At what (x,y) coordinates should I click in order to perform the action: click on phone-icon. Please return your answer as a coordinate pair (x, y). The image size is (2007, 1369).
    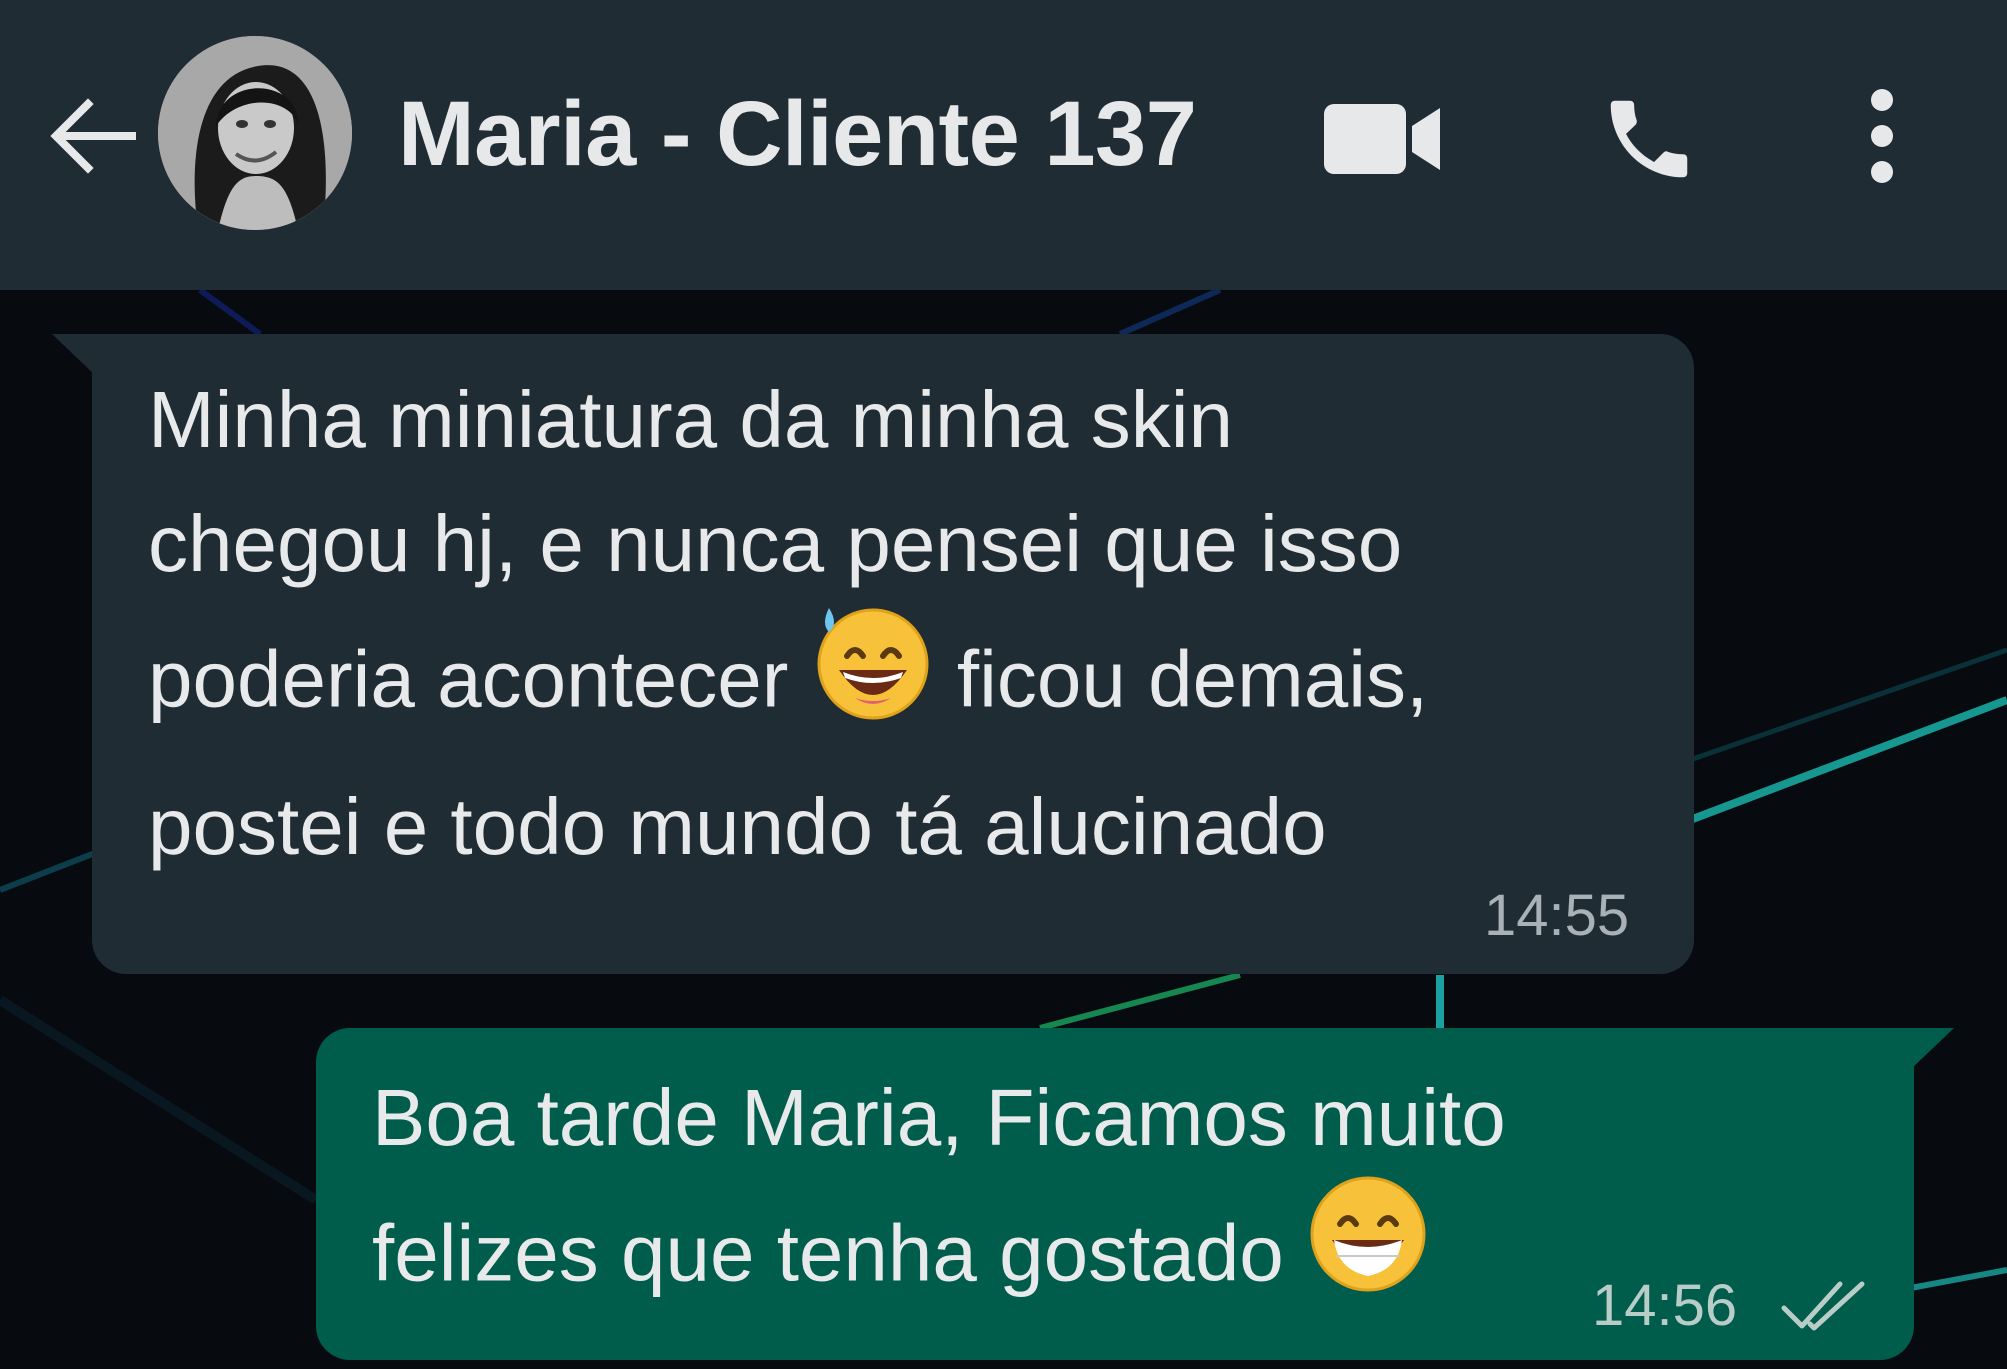
    Looking at the image, I should click on (1649, 139).